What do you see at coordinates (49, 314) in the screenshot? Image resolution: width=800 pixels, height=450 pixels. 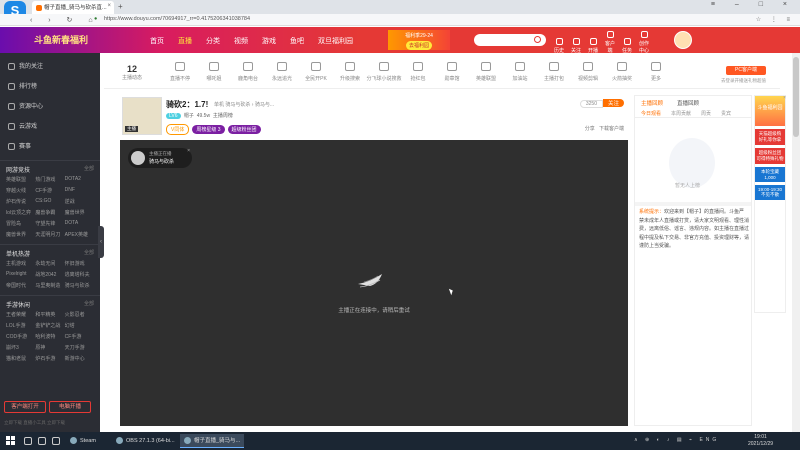 I see `category-link: 和平精英` at bounding box center [49, 314].